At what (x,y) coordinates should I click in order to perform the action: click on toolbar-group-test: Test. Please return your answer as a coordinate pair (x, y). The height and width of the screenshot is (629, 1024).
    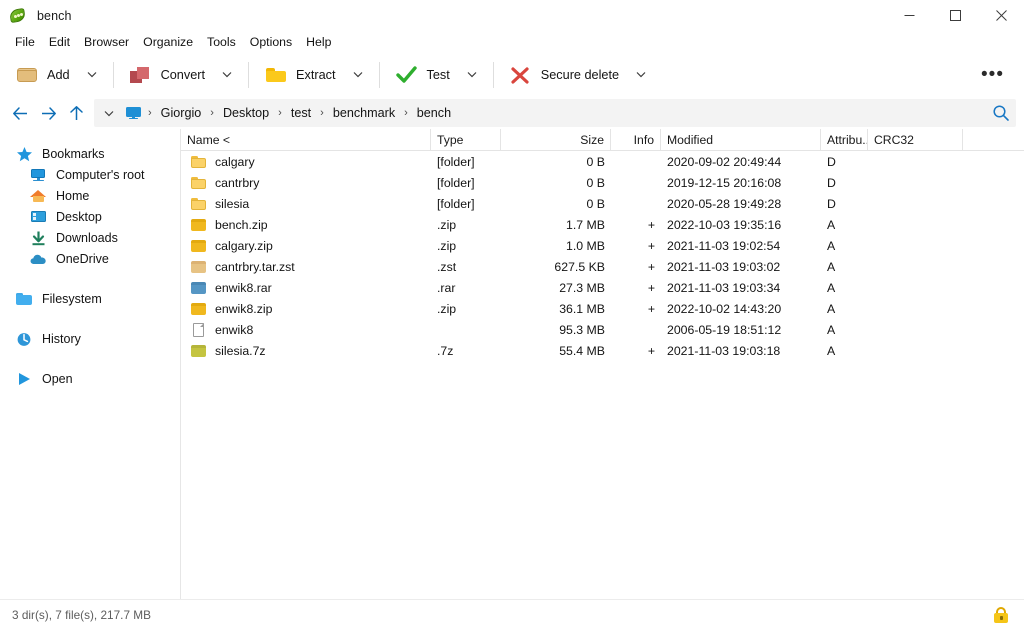
    Looking at the image, I should click on (436, 75).